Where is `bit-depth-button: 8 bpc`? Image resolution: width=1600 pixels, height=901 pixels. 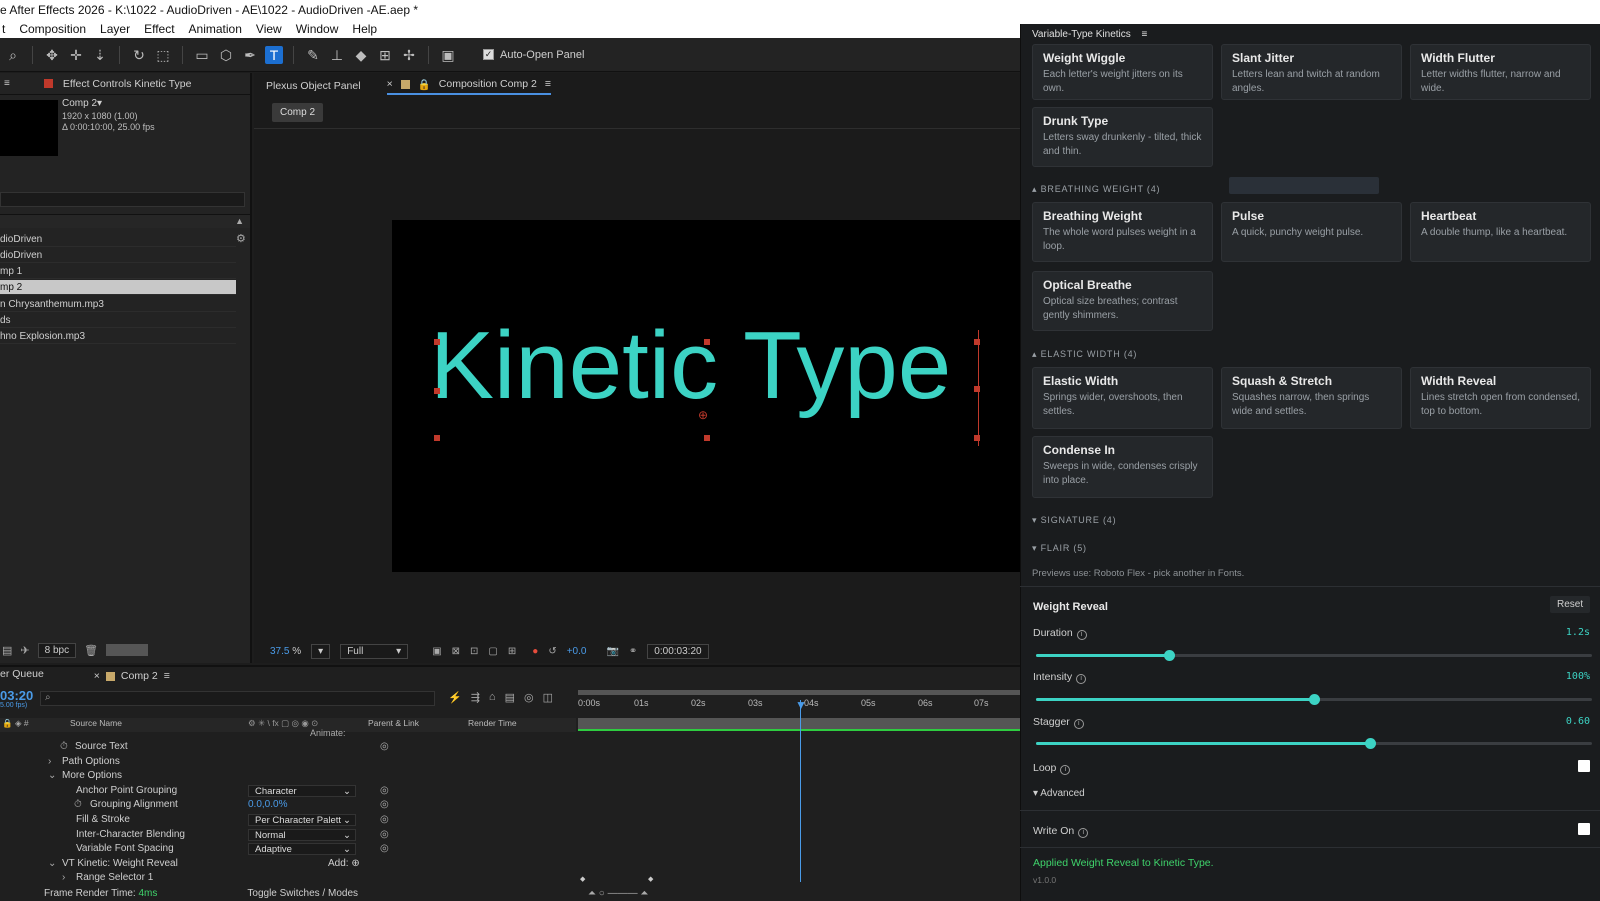
bit-depth-button: 8 bpc is located at coordinates (57, 650).